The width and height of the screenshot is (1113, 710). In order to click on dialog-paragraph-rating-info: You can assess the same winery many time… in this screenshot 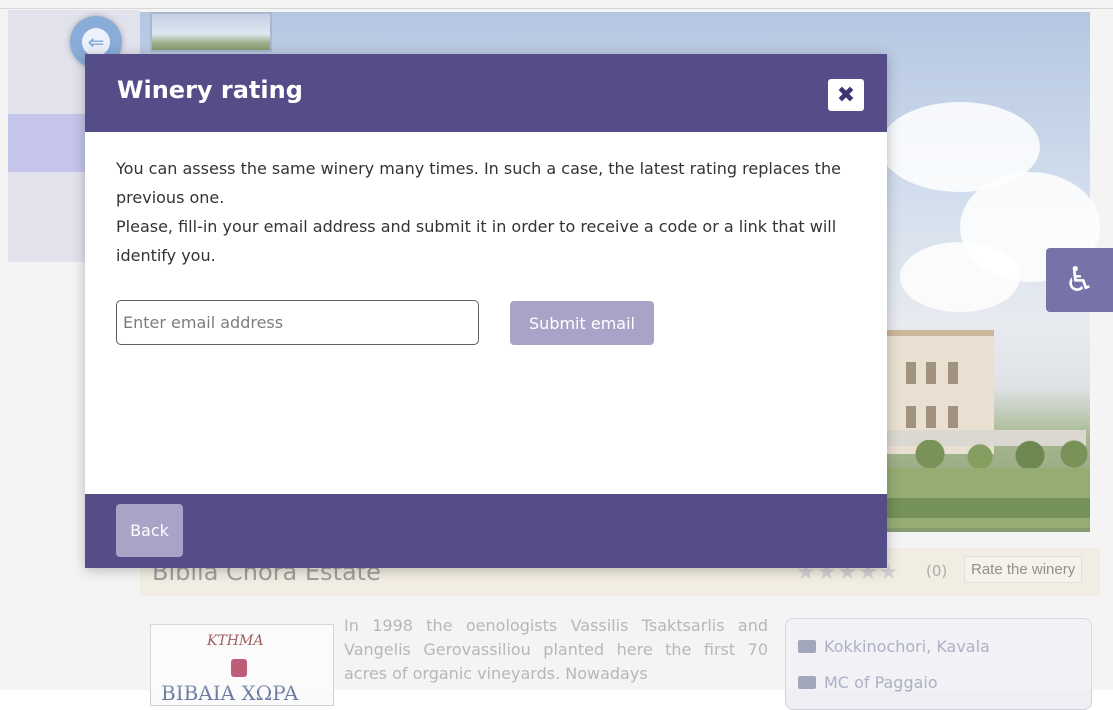, I will do `click(478, 183)`.